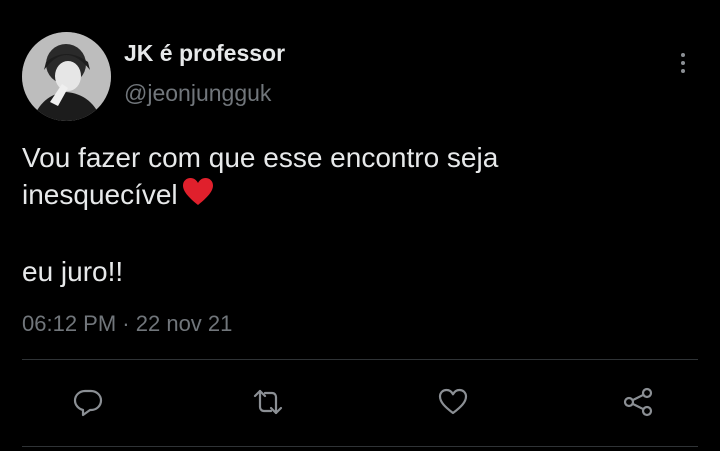 Image resolution: width=720 pixels, height=451 pixels. Describe the element at coordinates (184, 323) in the screenshot. I see `tweet-date: 22 nov 21` at that location.